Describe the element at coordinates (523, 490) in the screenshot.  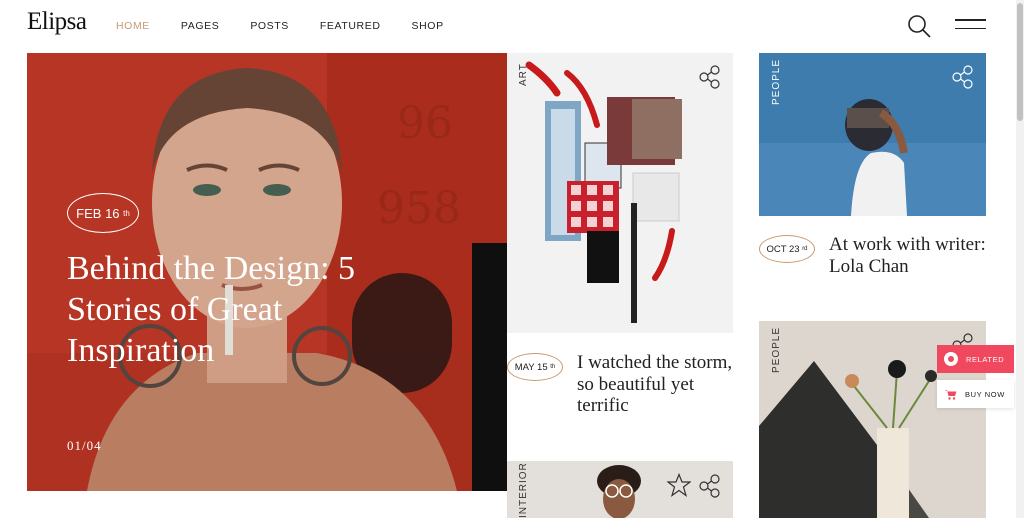
I see `category-interior: INTERIOR` at that location.